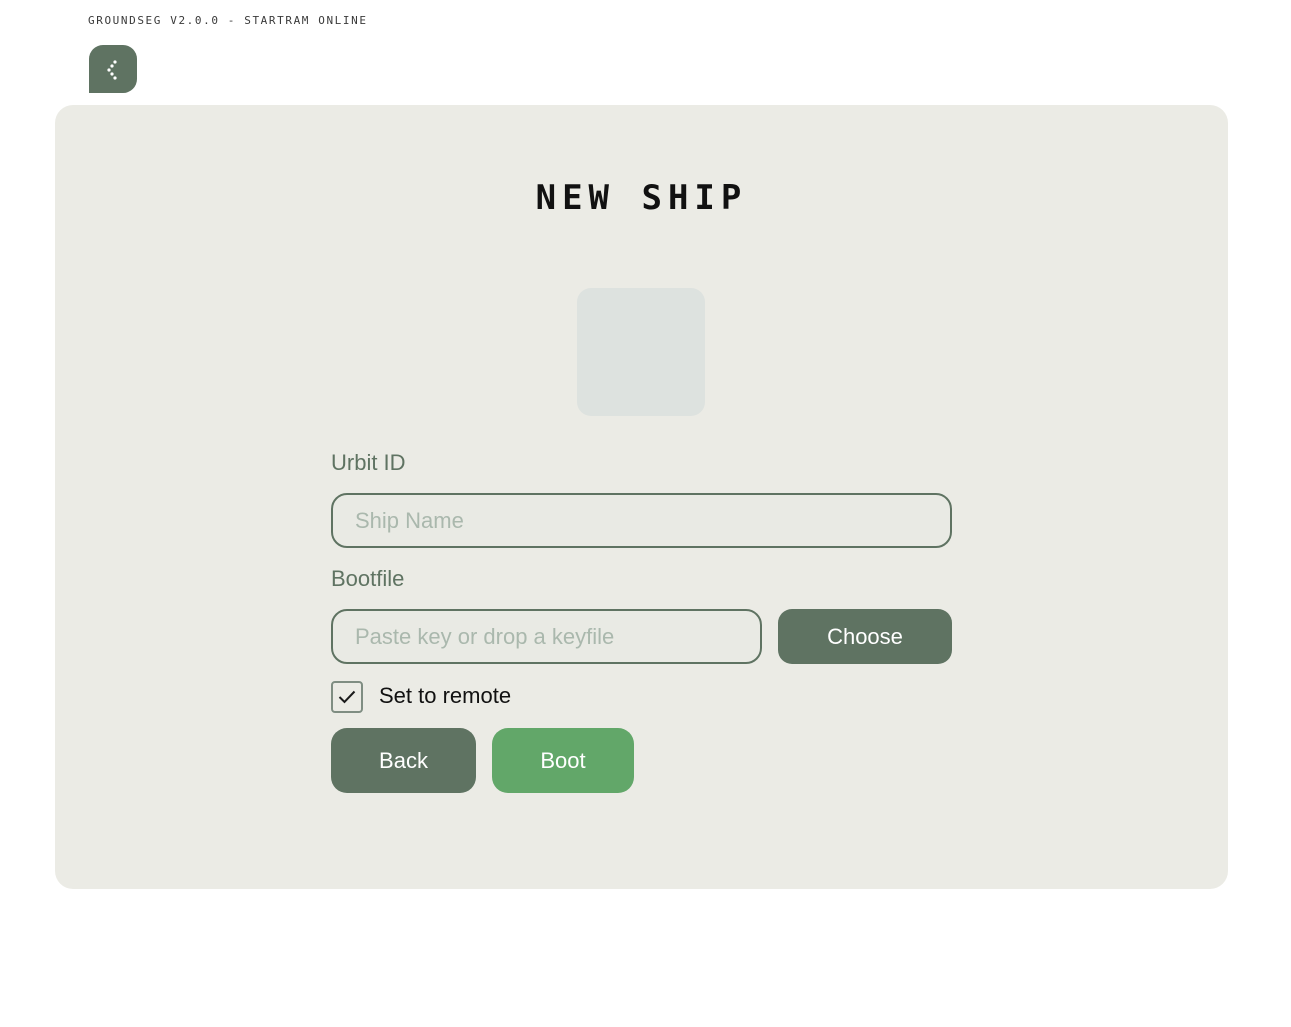 The width and height of the screenshot is (1291, 1027). What do you see at coordinates (228, 20) in the screenshot?
I see `status-line: GROUNDSEG V2.0.0 - STARTRAM ONLINE` at bounding box center [228, 20].